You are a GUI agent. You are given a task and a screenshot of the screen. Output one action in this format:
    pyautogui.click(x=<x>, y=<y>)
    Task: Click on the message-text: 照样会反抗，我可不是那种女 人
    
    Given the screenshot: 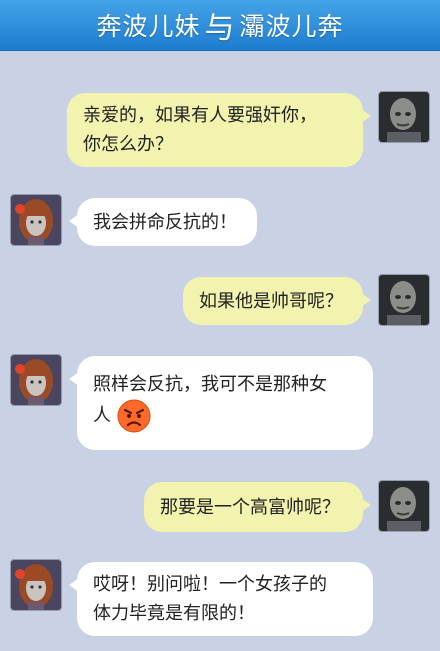 What is the action you would take?
    pyautogui.click(x=210, y=401)
    